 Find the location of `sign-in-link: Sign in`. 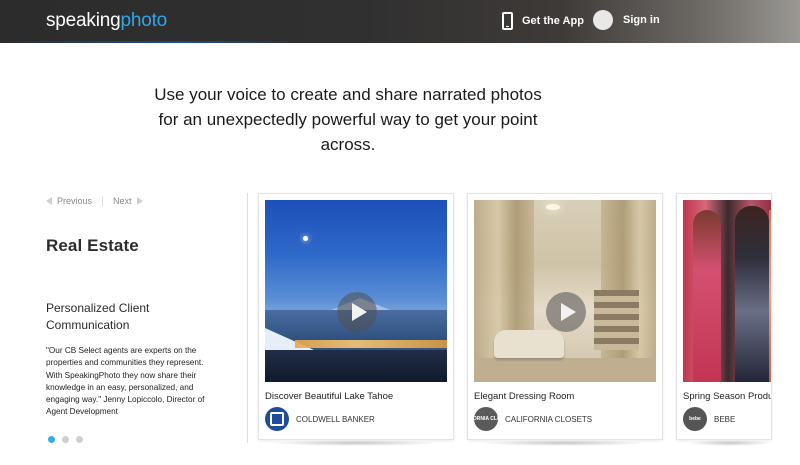

sign-in-link: Sign in is located at coordinates (626, 20).